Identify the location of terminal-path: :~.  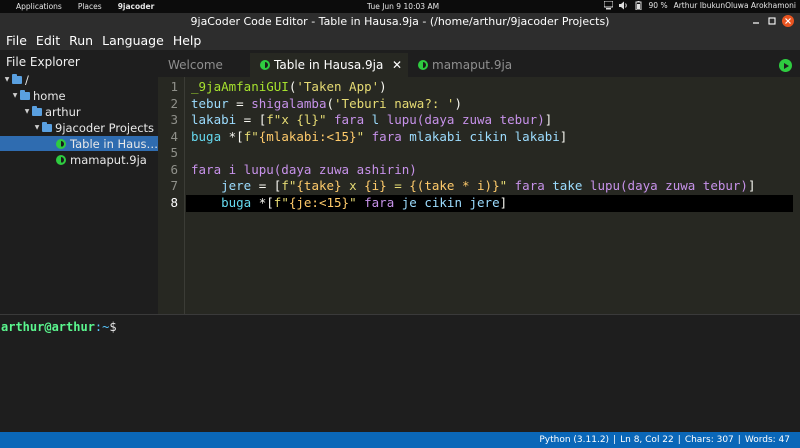
(102, 327).